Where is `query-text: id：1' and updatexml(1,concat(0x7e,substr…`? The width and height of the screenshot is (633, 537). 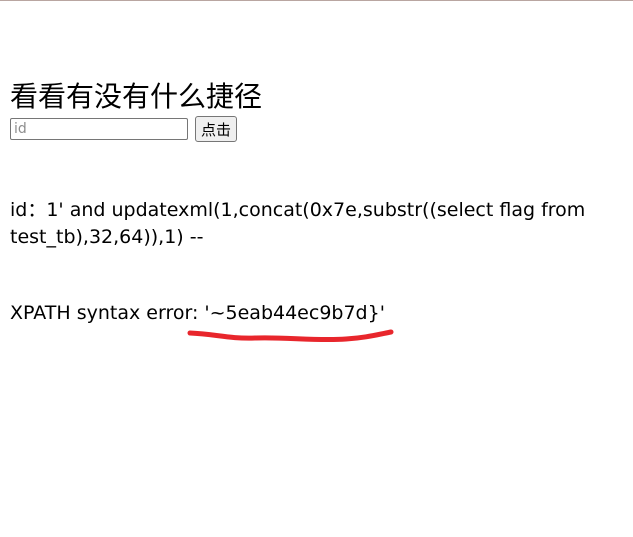
query-text: id：1' and updatexml(1,concat(0x7e,substr… is located at coordinates (298, 223).